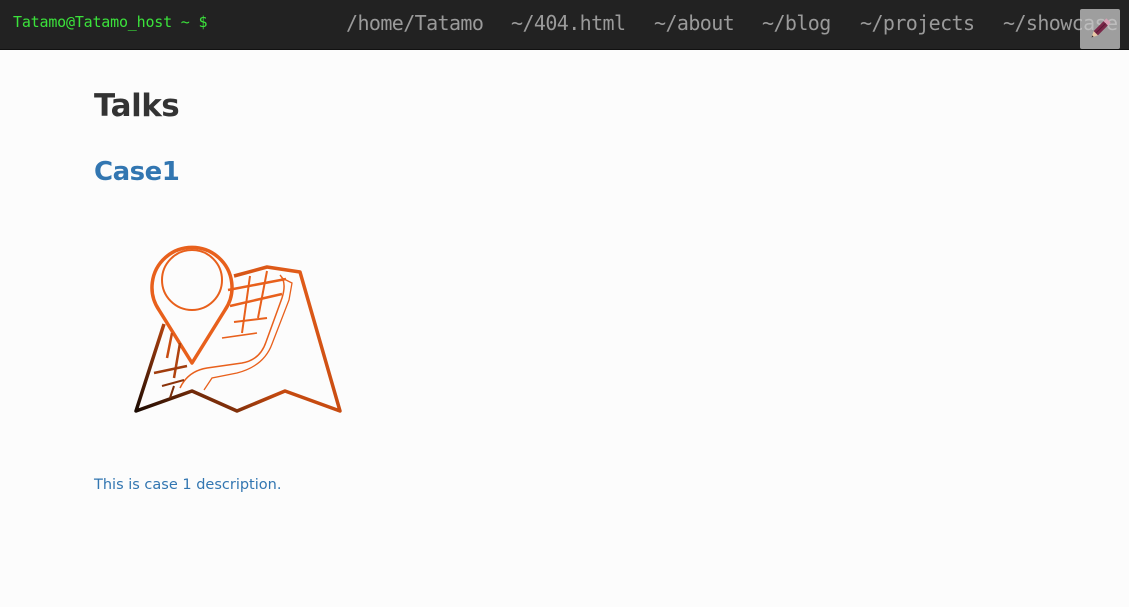 This screenshot has width=1129, height=607. Describe the element at coordinates (188, 484) in the screenshot. I see `case-description: This is case 1 description.` at that location.